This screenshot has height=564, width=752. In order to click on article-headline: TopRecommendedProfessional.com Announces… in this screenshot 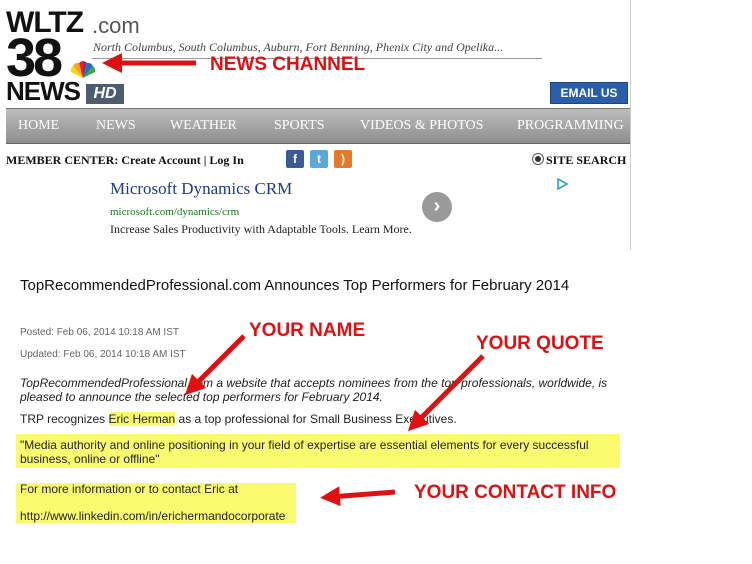, I will do `click(295, 285)`.